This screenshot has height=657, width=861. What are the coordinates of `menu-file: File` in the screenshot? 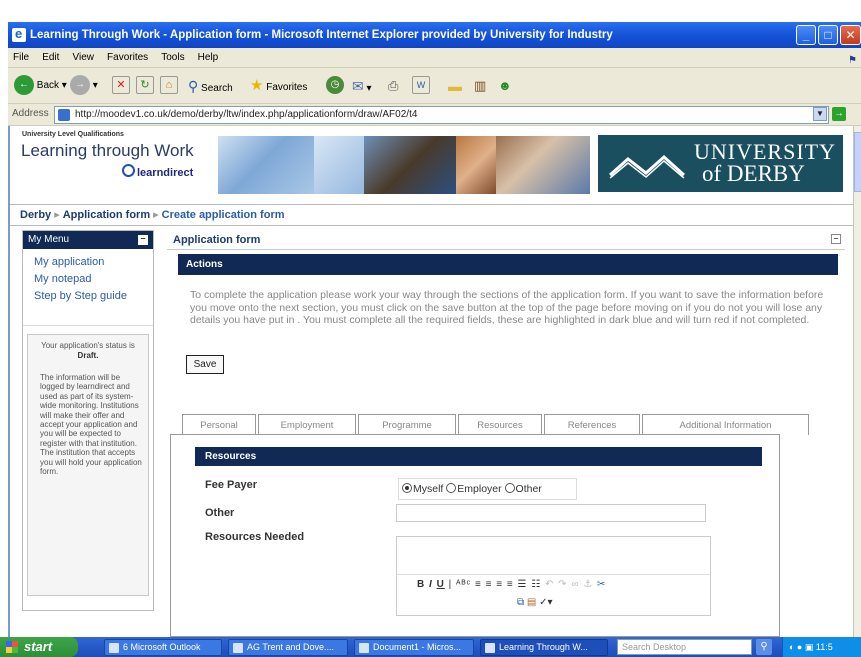 It's located at (21, 58).